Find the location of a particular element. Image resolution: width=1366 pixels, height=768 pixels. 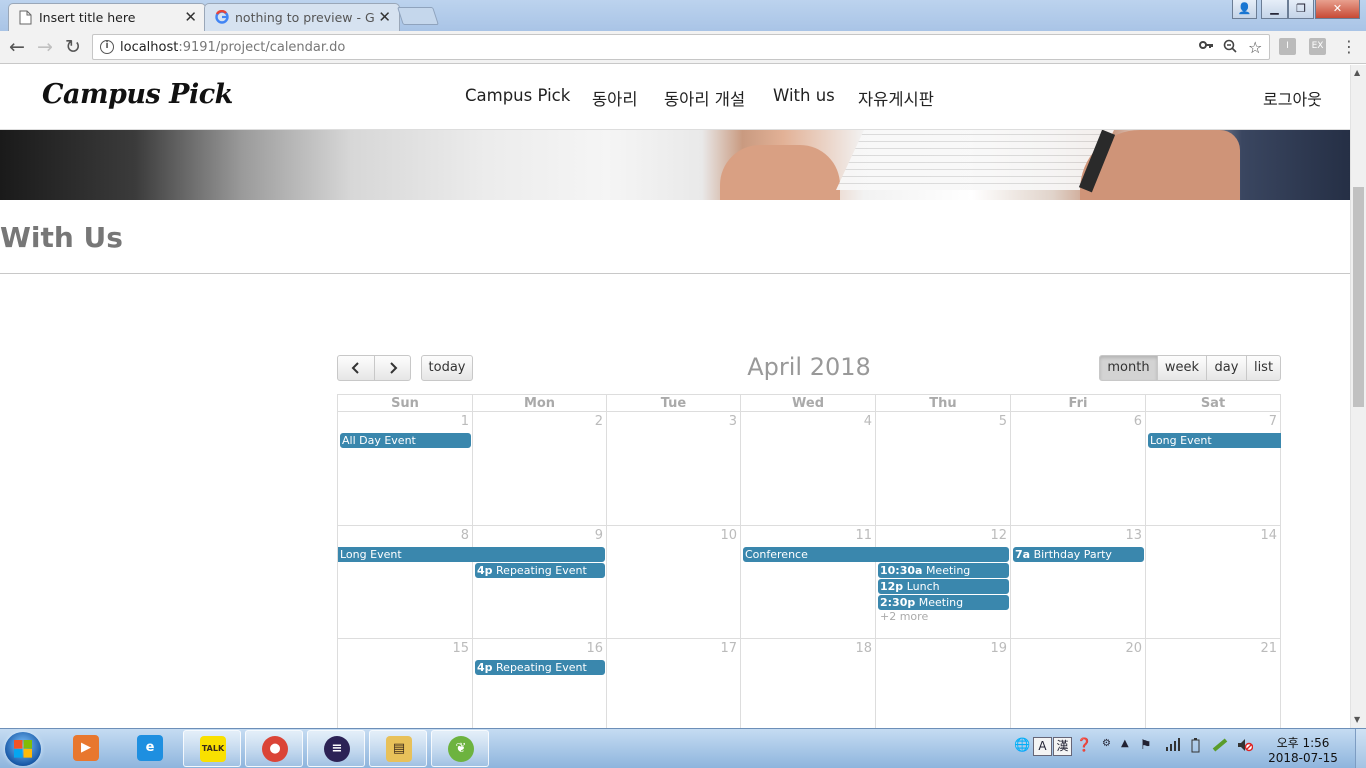

day-number: 3 is located at coordinates (733, 421).